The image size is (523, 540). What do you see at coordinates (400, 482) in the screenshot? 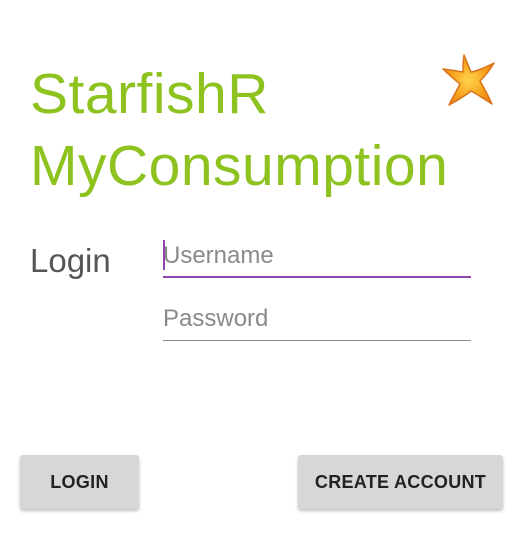
I see `create-account-button: CREATE ACCOUNT` at bounding box center [400, 482].